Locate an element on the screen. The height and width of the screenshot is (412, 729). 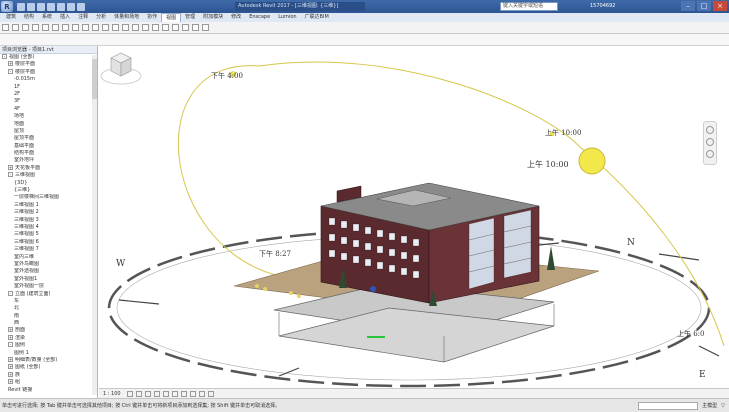
browser-tree-item: 结构平面 is located at coordinates (48, 153).